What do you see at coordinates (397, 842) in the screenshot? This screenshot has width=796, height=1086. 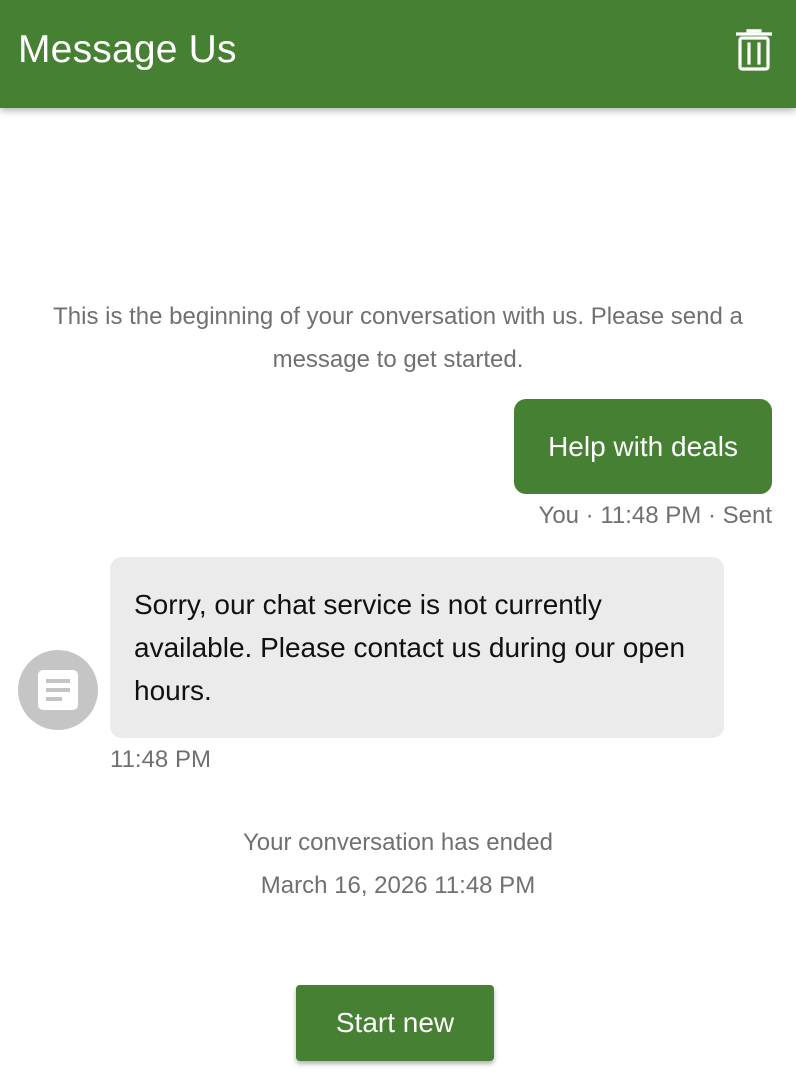 I see `conversation-ended-status: Your conversation has ended` at bounding box center [397, 842].